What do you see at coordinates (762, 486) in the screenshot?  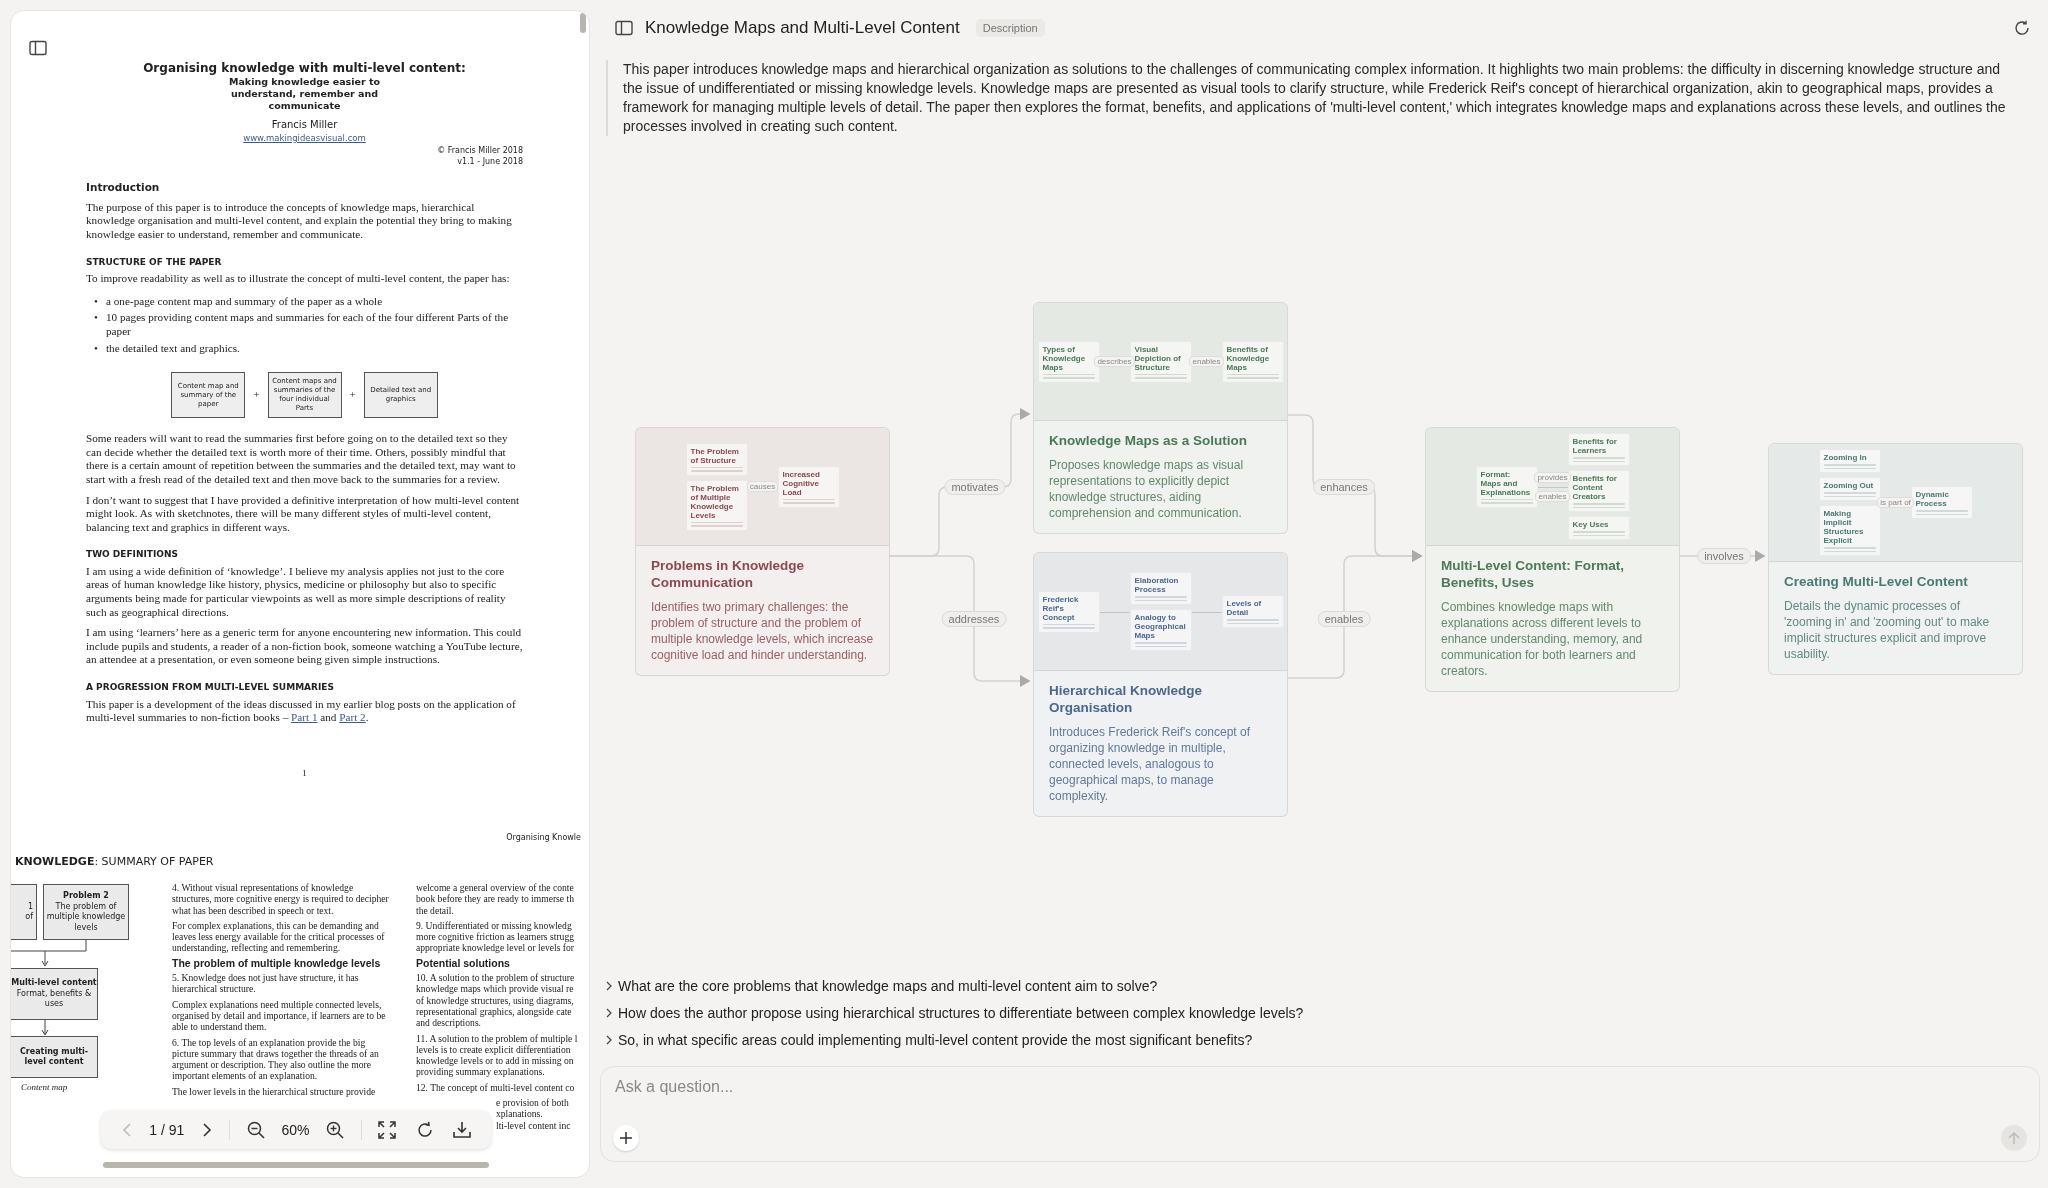 I see `mini-edge-label: causes` at bounding box center [762, 486].